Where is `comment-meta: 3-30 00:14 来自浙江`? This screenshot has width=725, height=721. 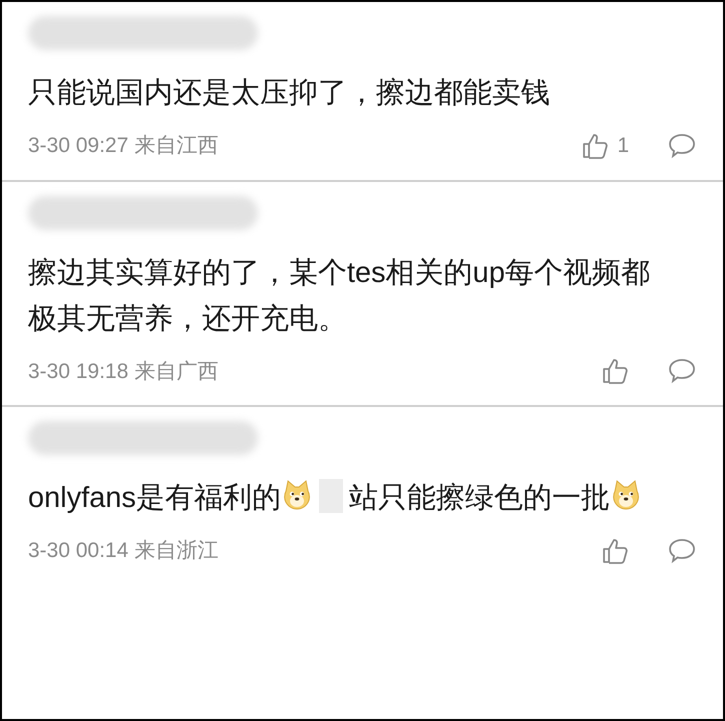 comment-meta: 3-30 00:14 来自浙江 is located at coordinates (123, 551).